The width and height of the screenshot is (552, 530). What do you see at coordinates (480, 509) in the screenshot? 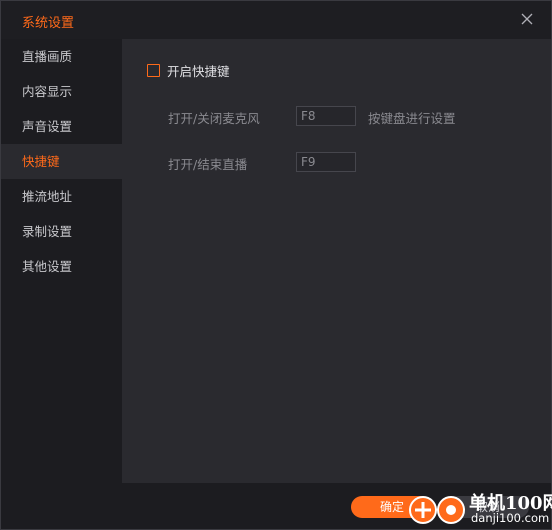
I see `watermark: 单机100网 danji100.com` at bounding box center [480, 509].